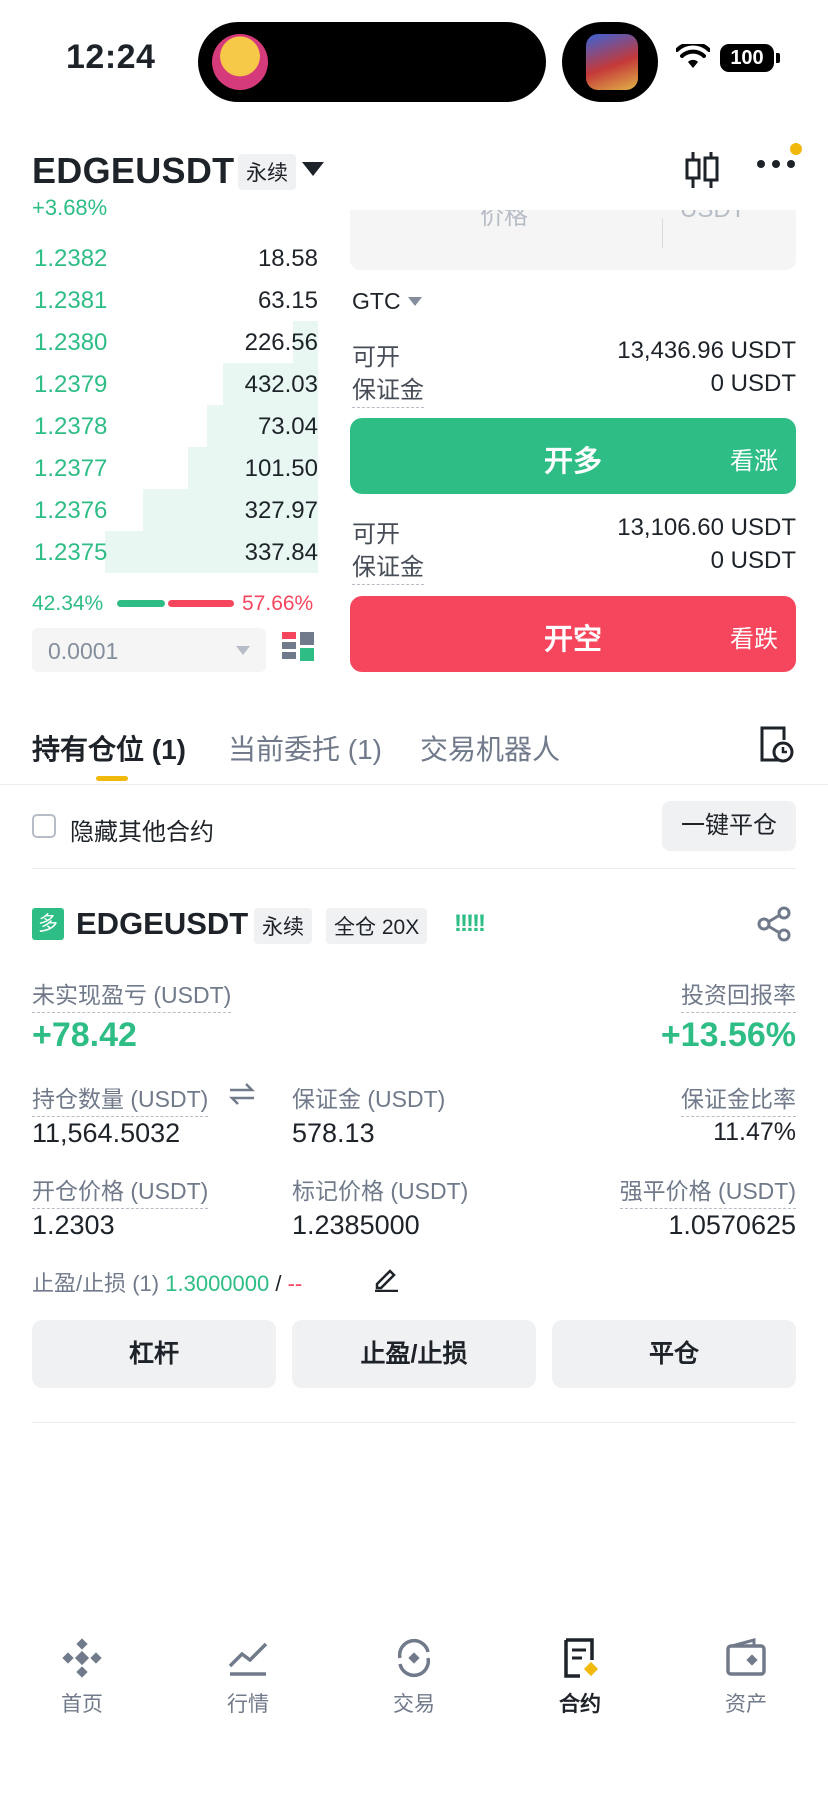 The image size is (828, 1796). What do you see at coordinates (278, 603) in the screenshot?
I see `sell-ratio: 57.66%` at bounding box center [278, 603].